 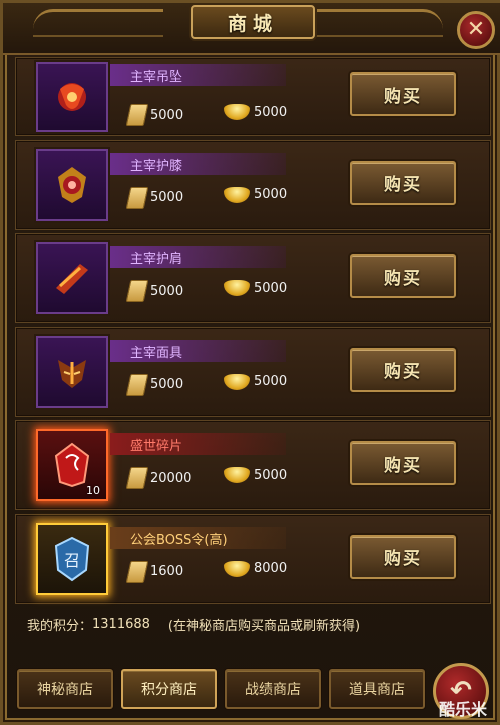 I want to click on fragment-icon: 10, so click(x=72, y=465).